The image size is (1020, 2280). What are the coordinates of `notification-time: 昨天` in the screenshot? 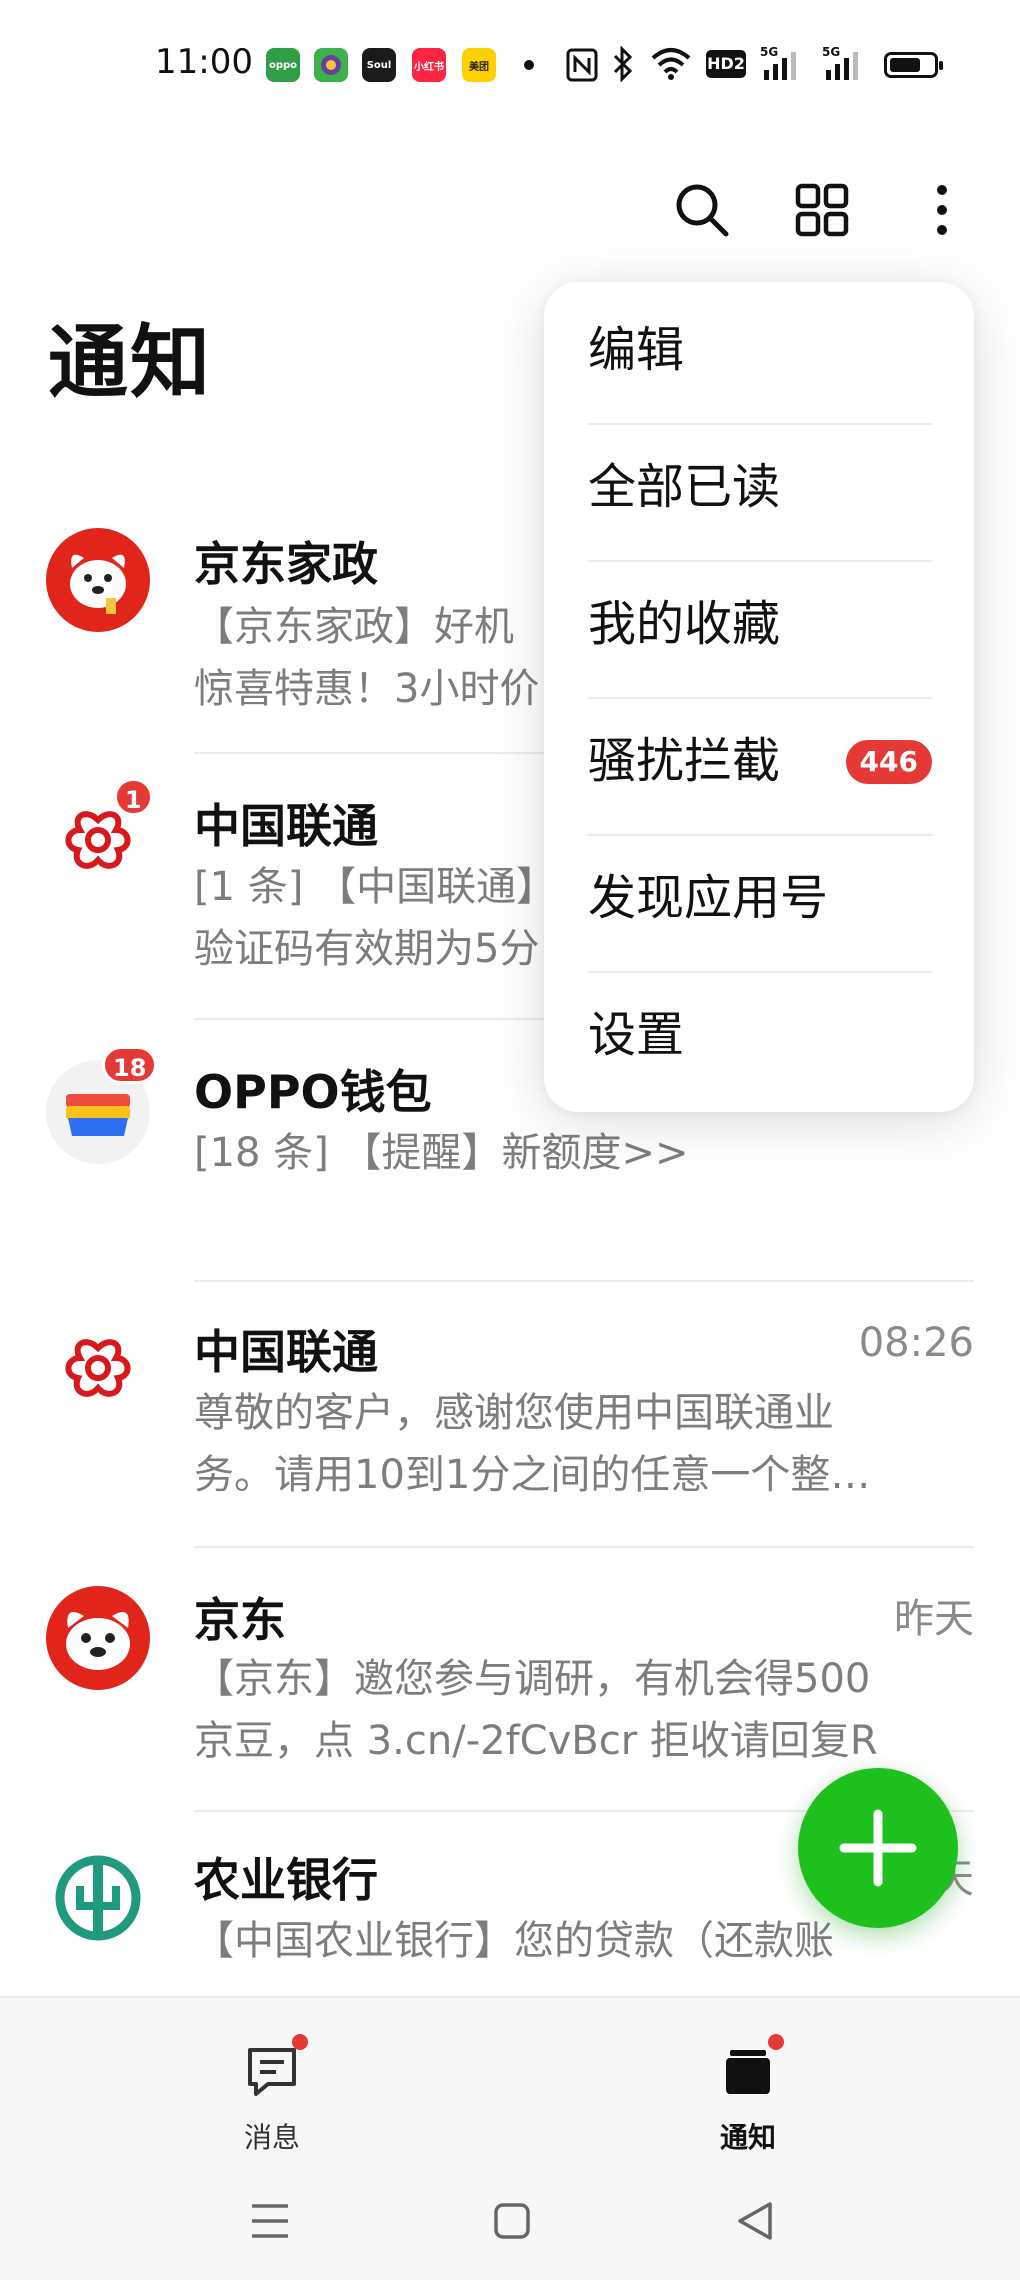 It's located at (934, 1619).